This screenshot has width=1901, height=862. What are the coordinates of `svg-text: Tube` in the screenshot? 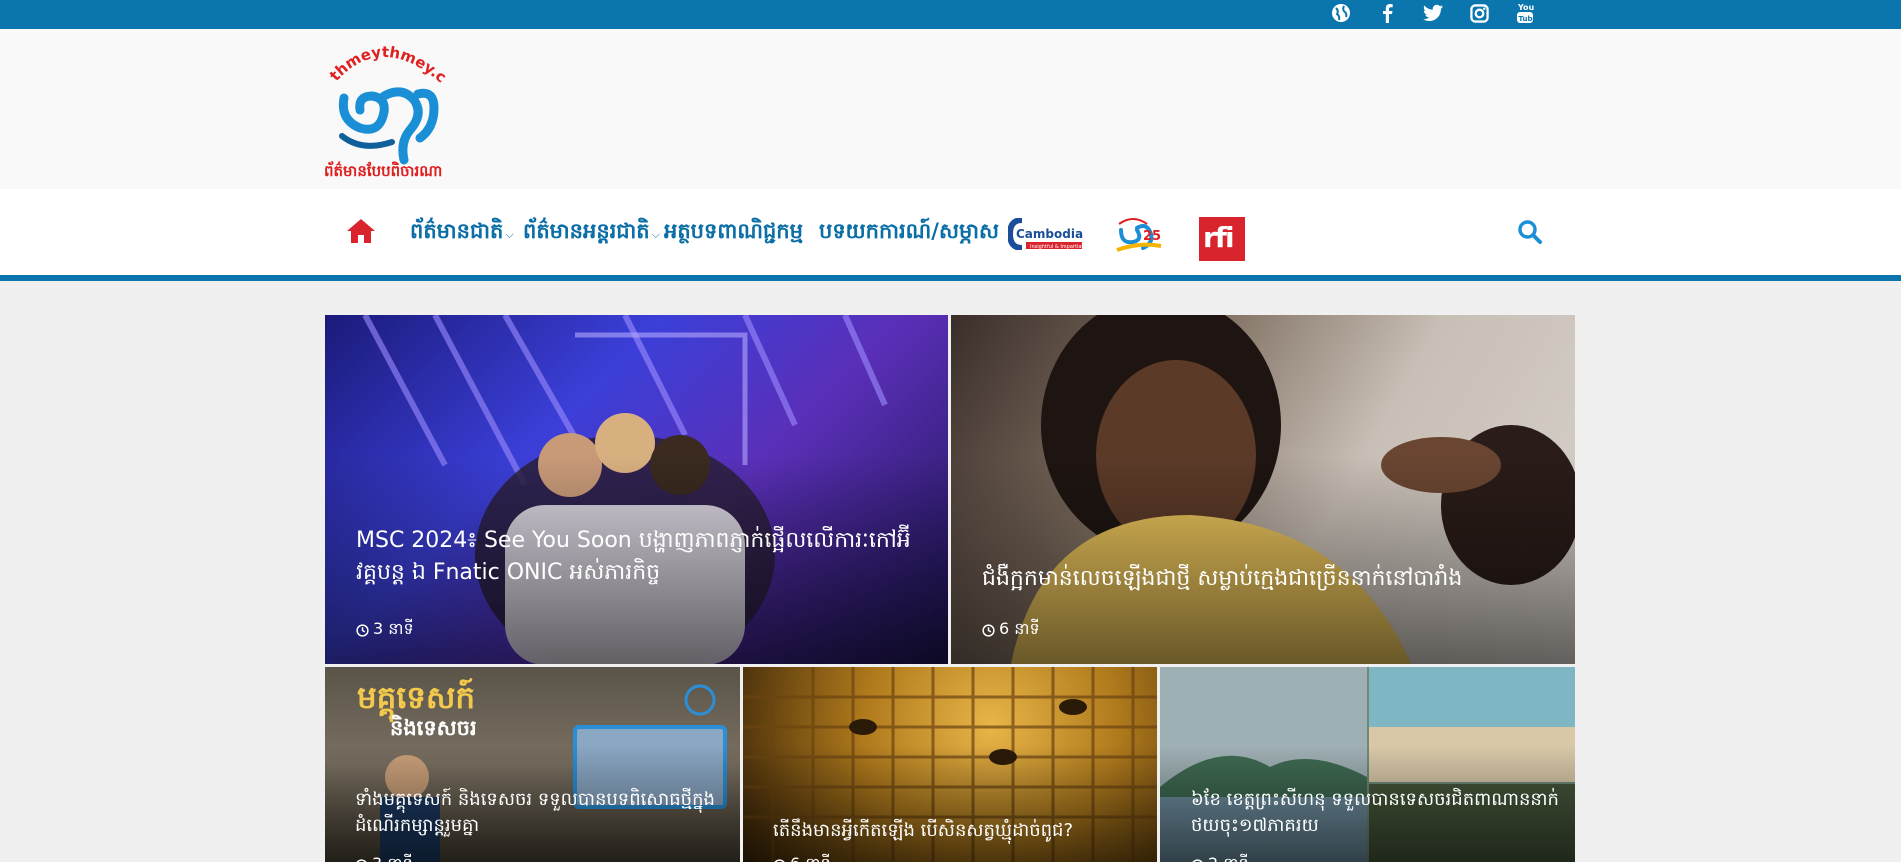 It's located at (1527, 19).